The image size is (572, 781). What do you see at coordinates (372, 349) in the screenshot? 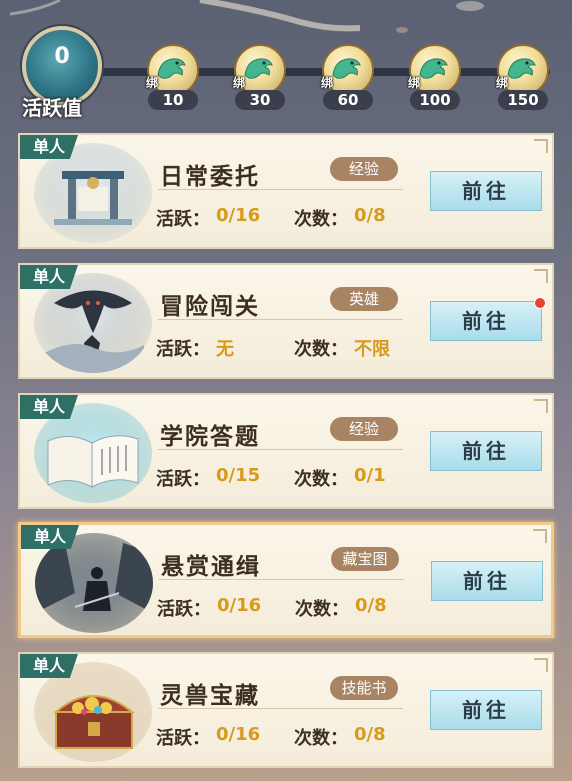
I see `count-progress: 不限` at bounding box center [372, 349].